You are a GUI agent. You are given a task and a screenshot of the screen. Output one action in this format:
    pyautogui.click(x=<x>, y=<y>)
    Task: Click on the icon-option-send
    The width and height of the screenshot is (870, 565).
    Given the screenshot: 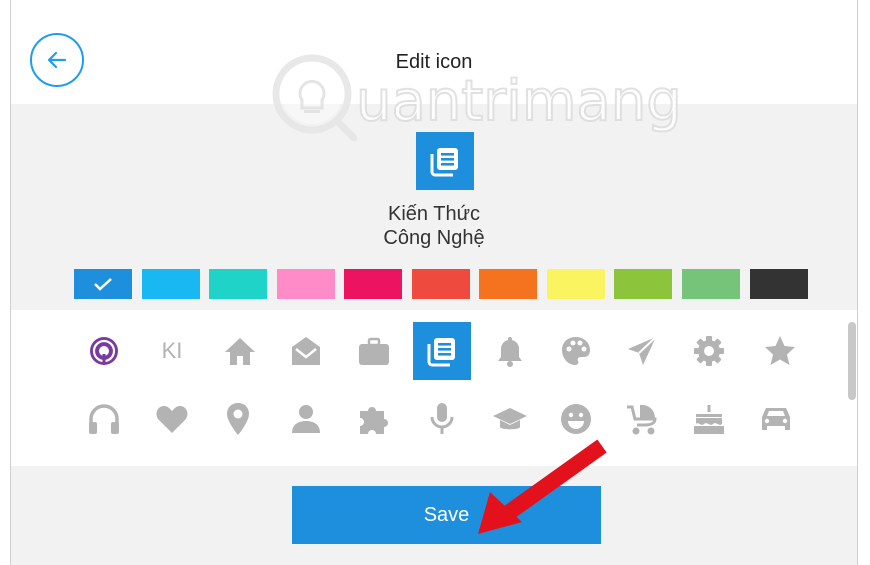 What is the action you would take?
    pyautogui.click(x=642, y=351)
    